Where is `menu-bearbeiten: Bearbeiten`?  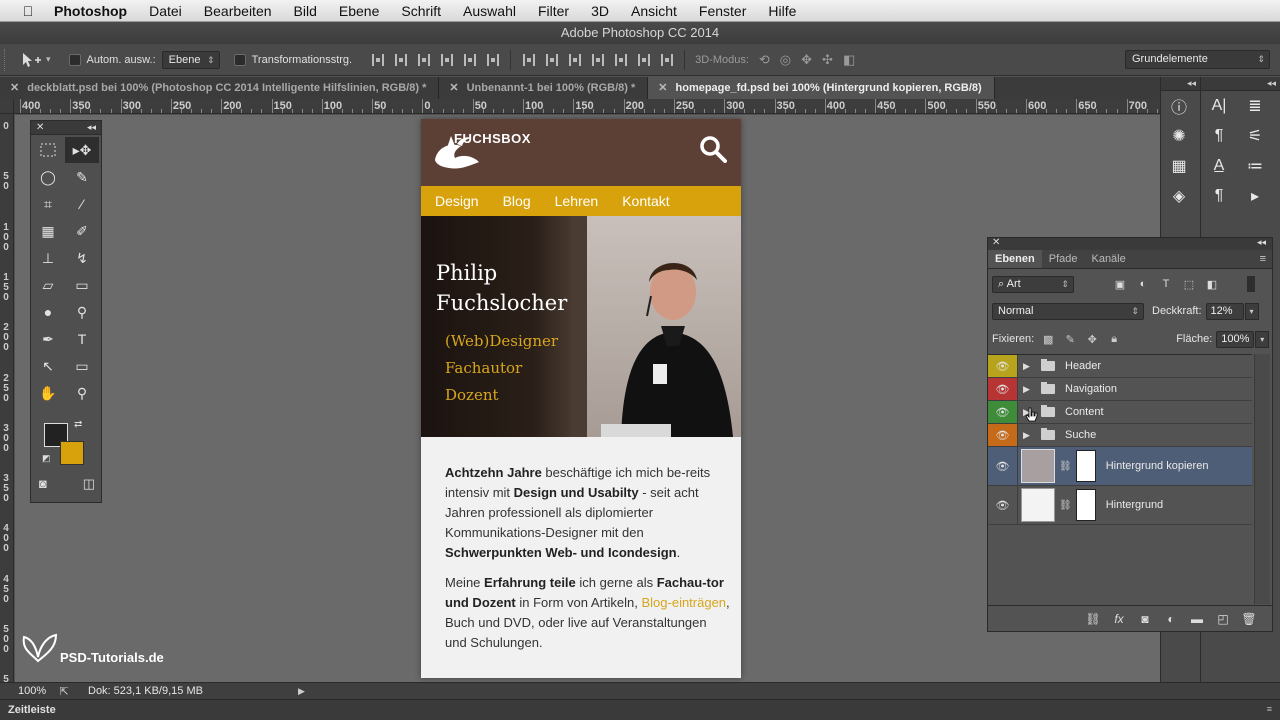
menu-bearbeiten: Bearbeiten is located at coordinates (238, 11).